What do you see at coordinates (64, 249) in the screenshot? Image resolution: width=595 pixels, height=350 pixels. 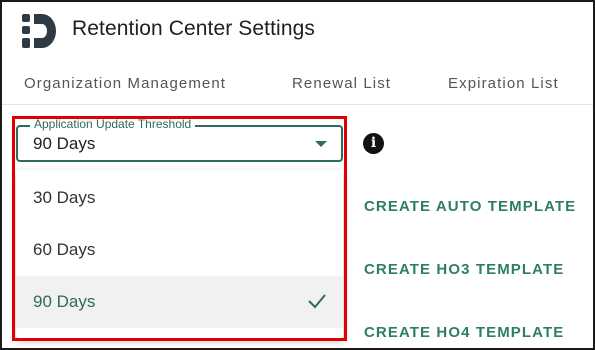 I see `menu-item-label: 60 Days` at bounding box center [64, 249].